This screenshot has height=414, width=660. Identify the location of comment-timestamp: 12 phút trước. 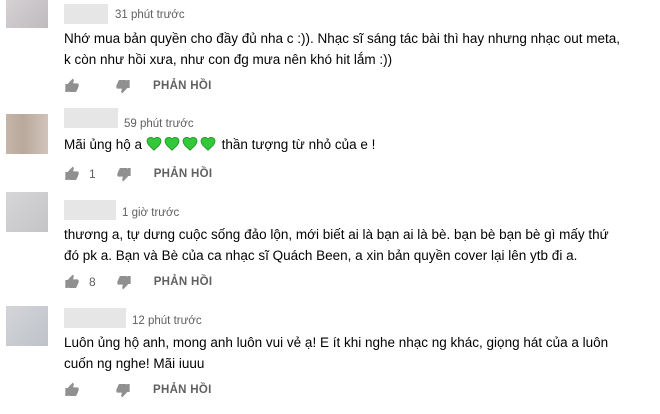
(167, 321).